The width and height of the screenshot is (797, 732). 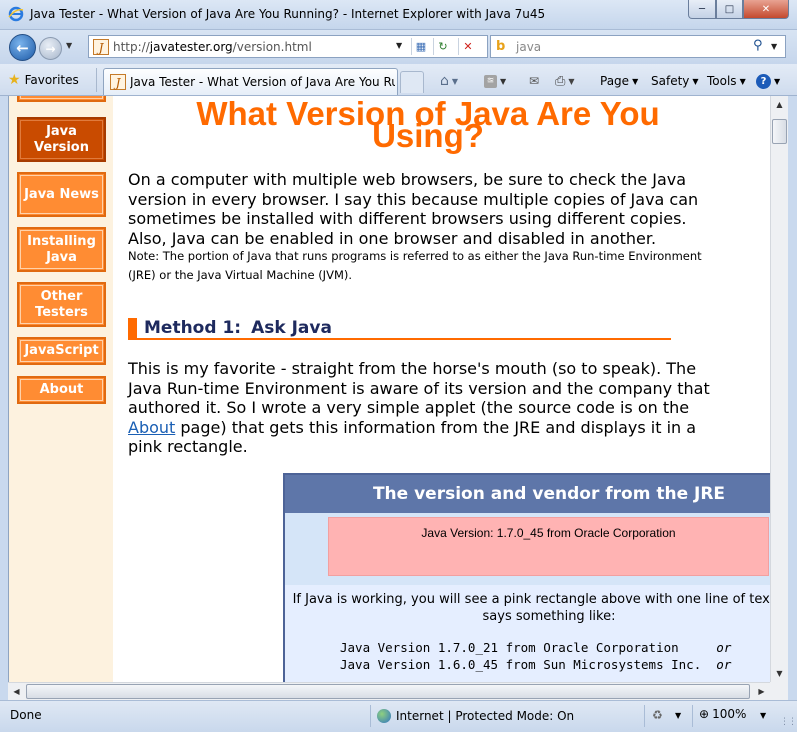 I want to click on ie-logo-icon, so click(x=16, y=14).